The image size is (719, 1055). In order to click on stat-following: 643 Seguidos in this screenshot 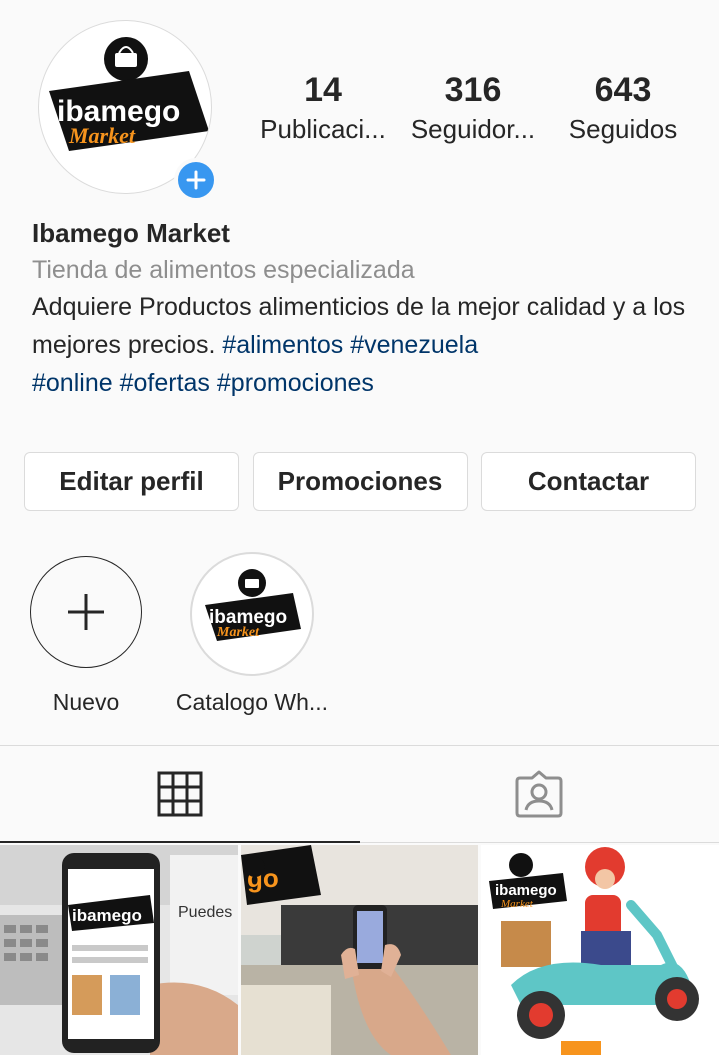, I will do `click(623, 107)`.